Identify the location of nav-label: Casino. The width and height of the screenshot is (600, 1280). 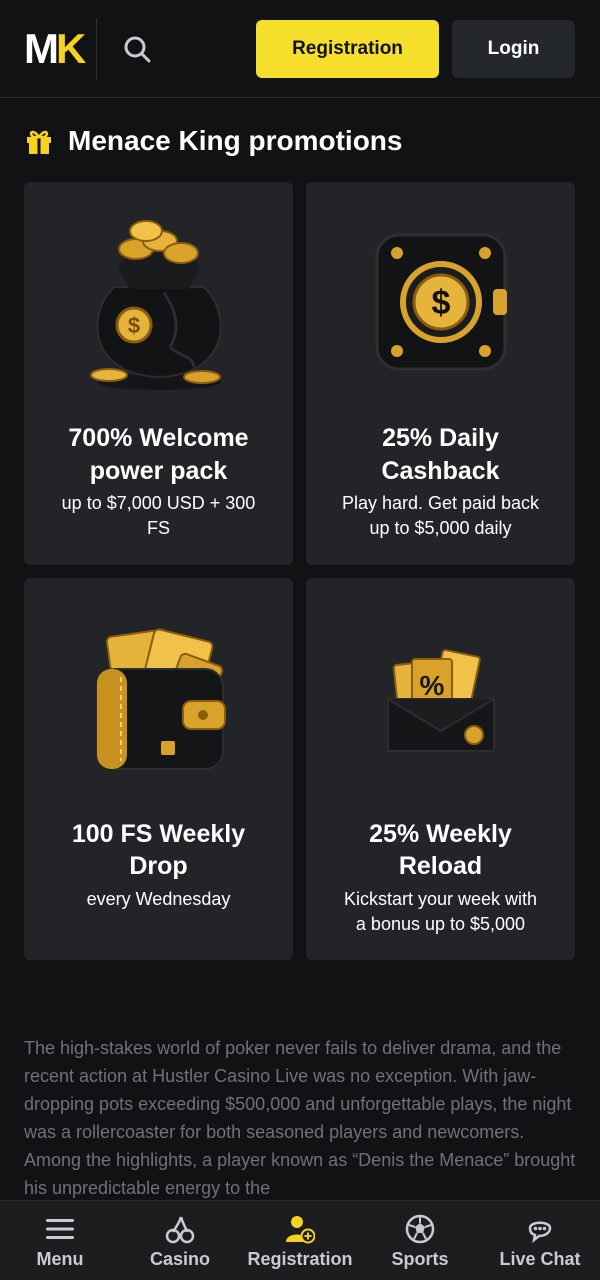
(179, 1259).